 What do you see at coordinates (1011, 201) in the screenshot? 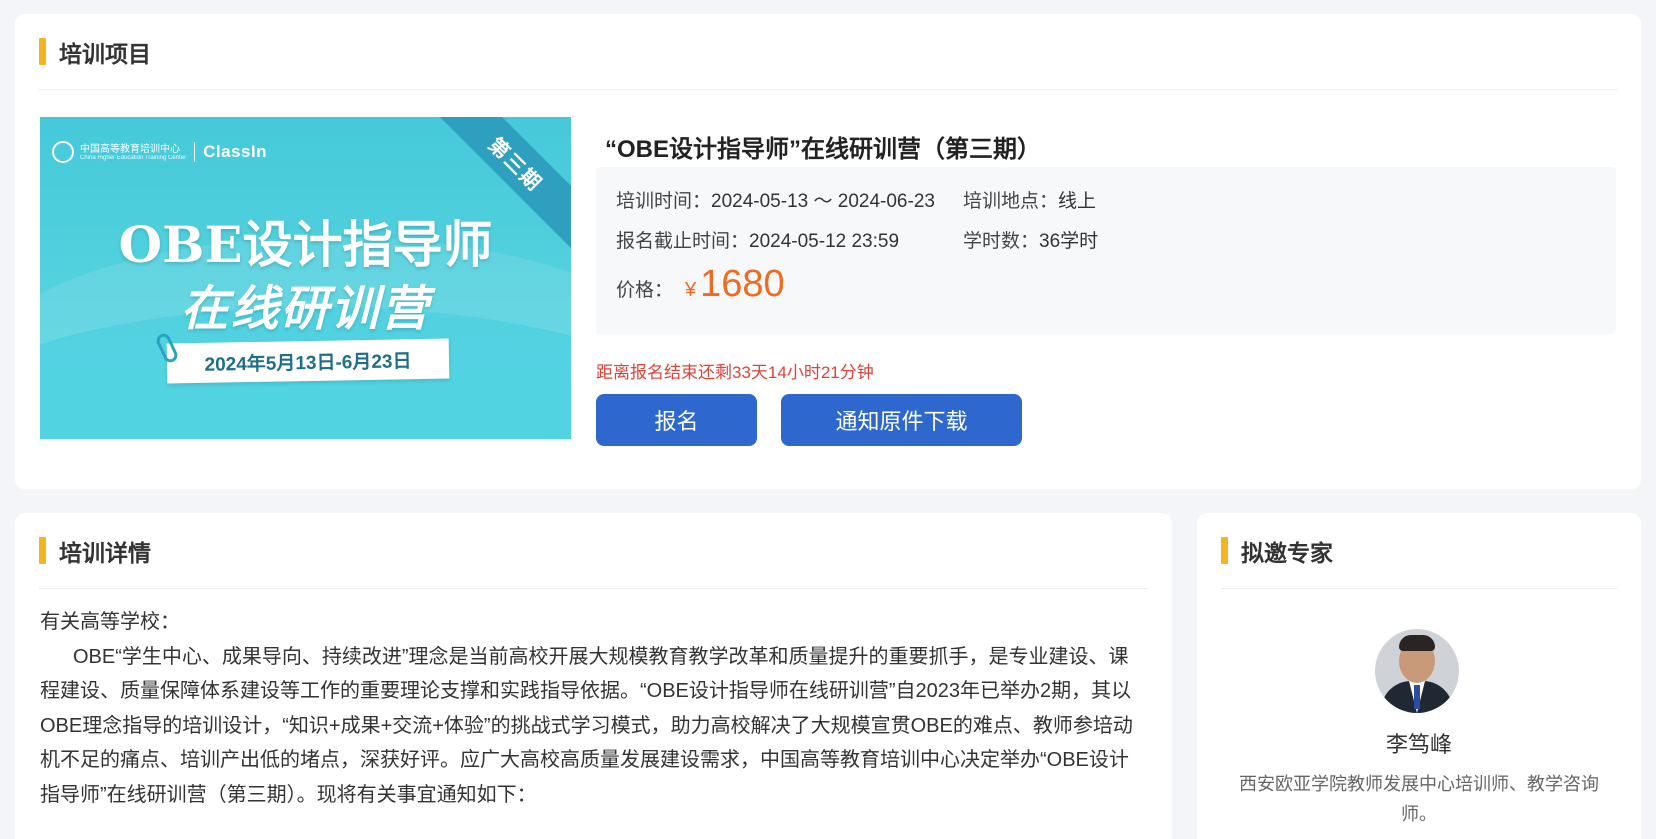
I see `location-label: 培训地点：` at bounding box center [1011, 201].